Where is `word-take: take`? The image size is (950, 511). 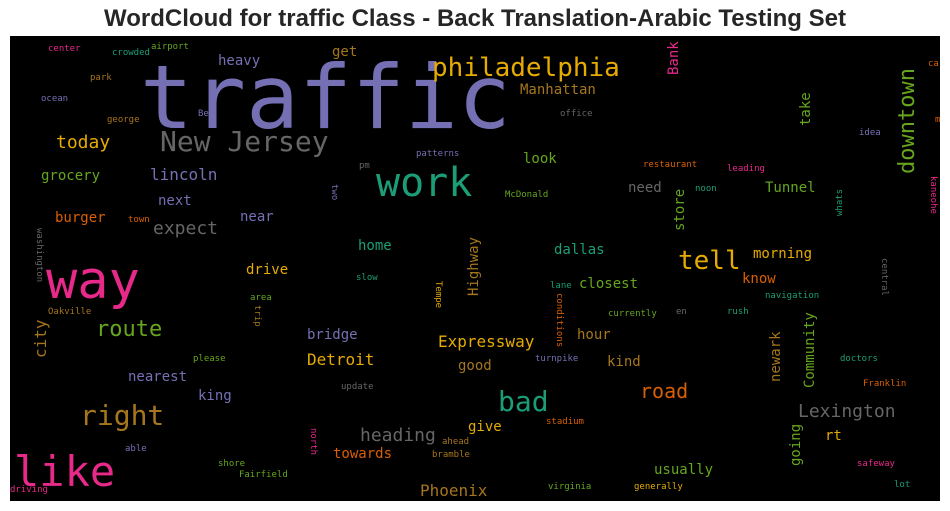 word-take: take is located at coordinates (806, 109).